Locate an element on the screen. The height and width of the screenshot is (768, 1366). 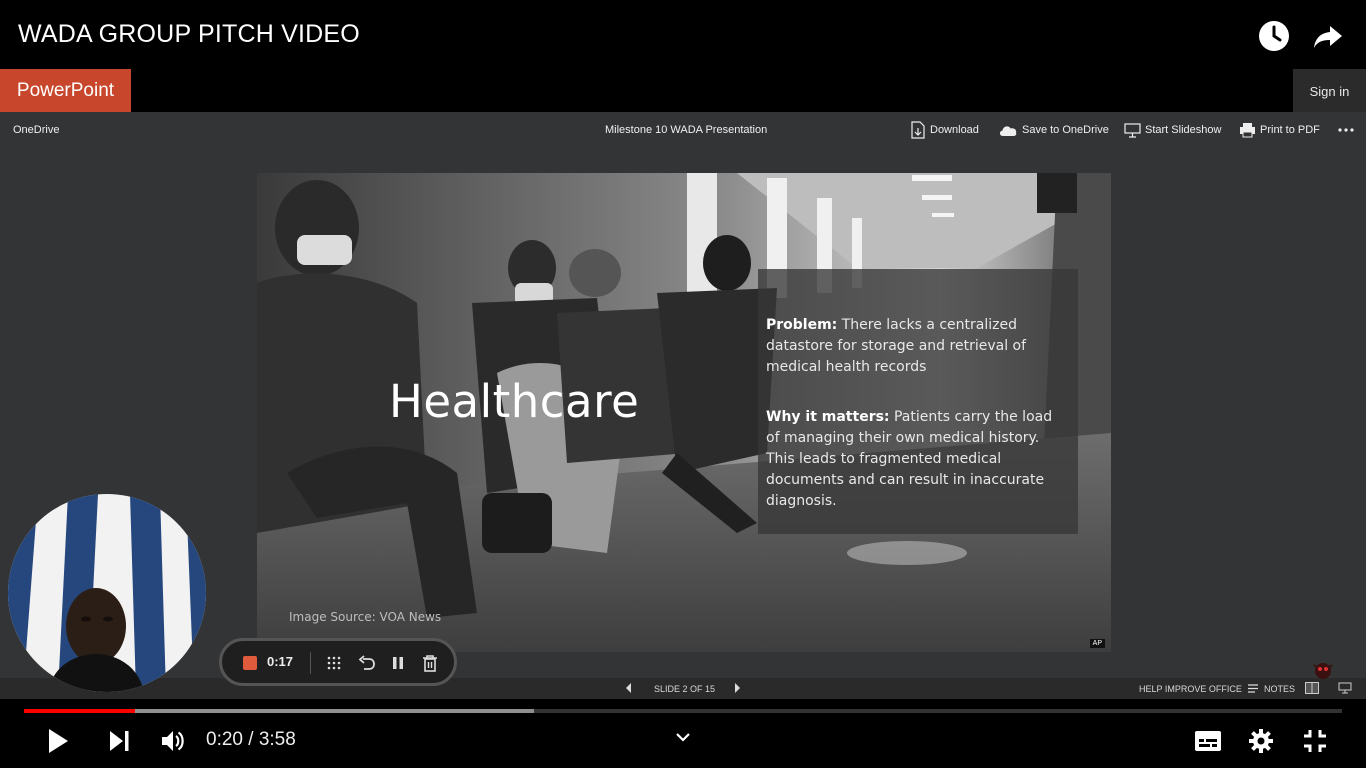
cloud-icon is located at coordinates (1008, 131).